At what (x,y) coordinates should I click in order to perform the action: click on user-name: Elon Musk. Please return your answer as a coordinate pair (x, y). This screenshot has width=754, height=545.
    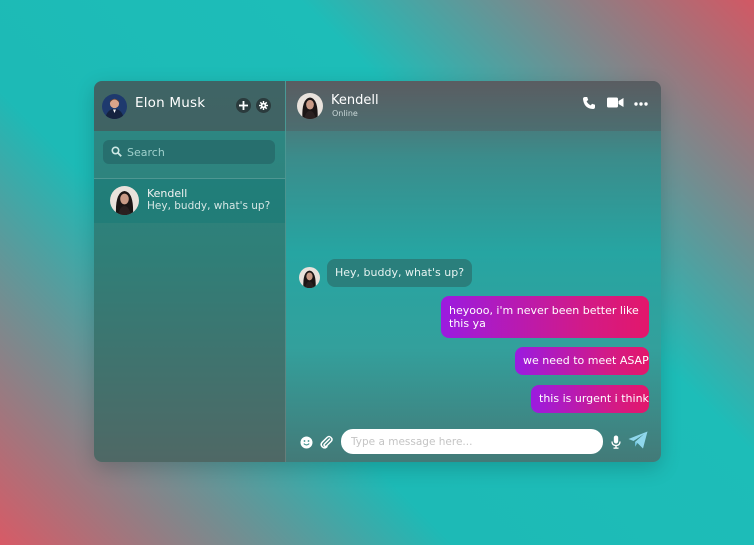
    Looking at the image, I should click on (170, 103).